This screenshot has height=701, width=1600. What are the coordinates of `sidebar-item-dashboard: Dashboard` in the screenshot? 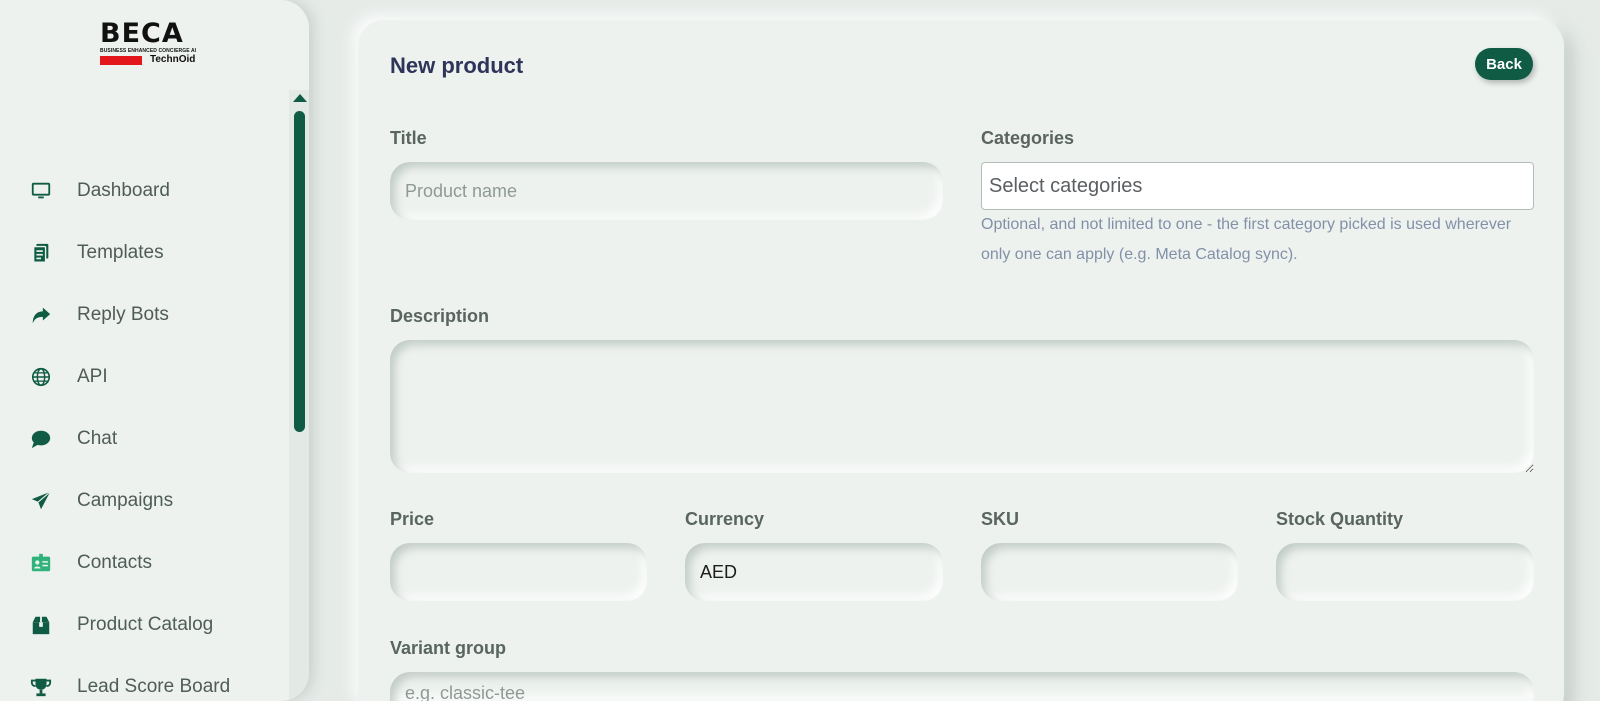 It's located at (142, 191).